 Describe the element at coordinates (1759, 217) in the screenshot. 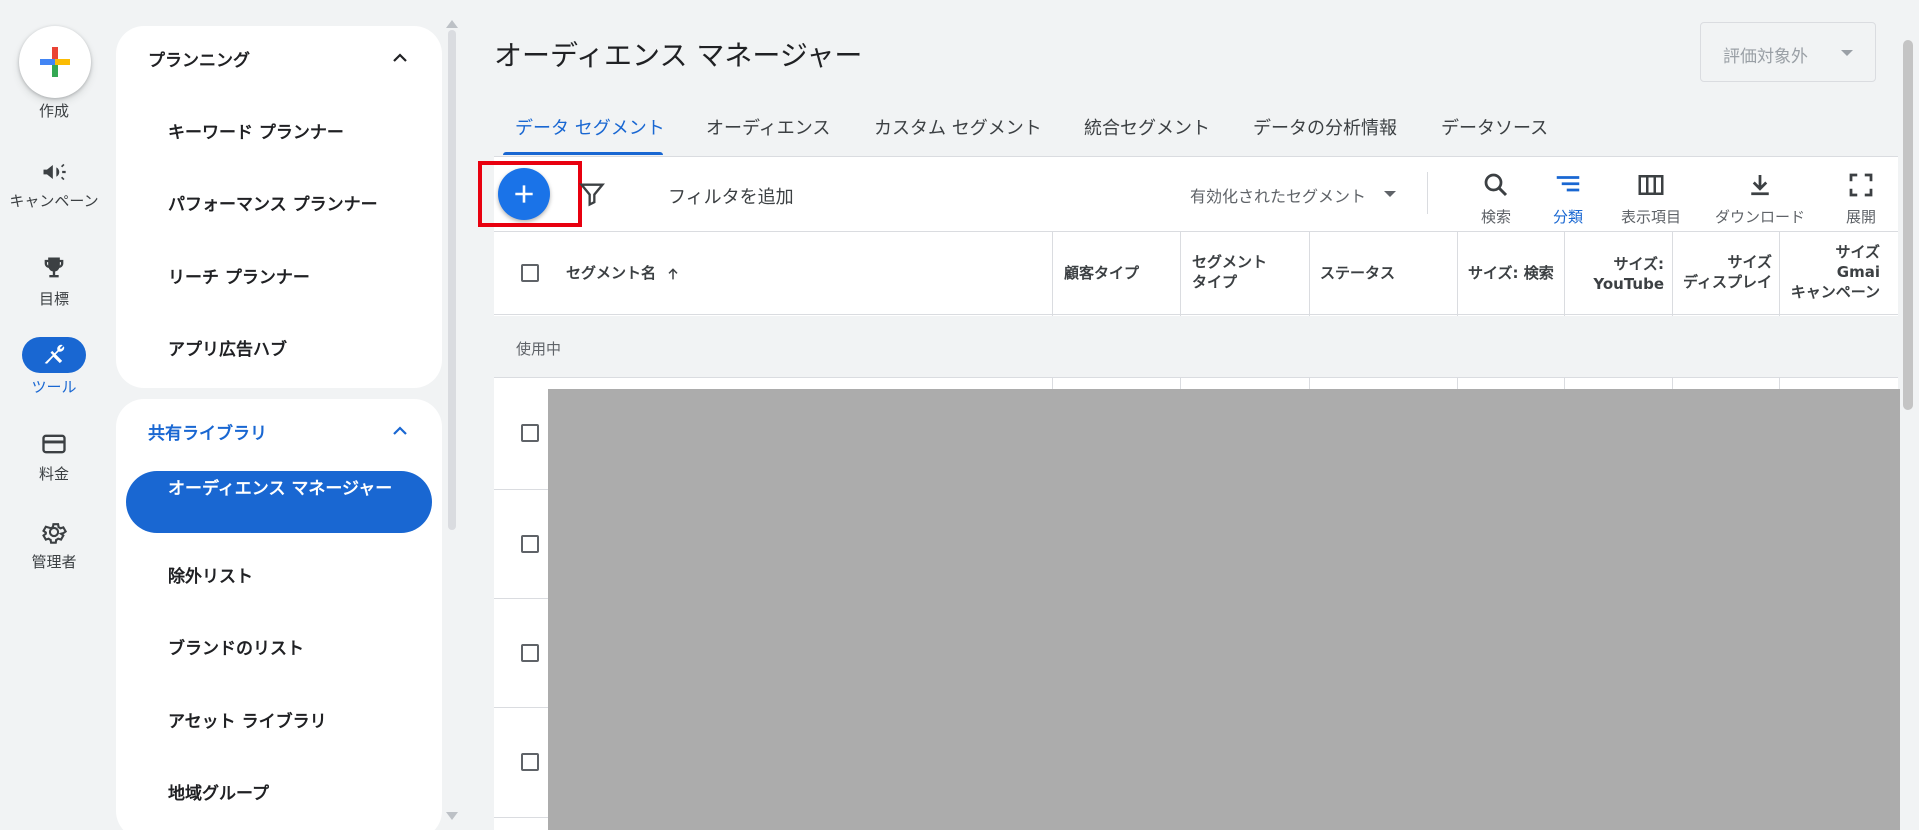

I see `download-label: ダウンロード` at that location.